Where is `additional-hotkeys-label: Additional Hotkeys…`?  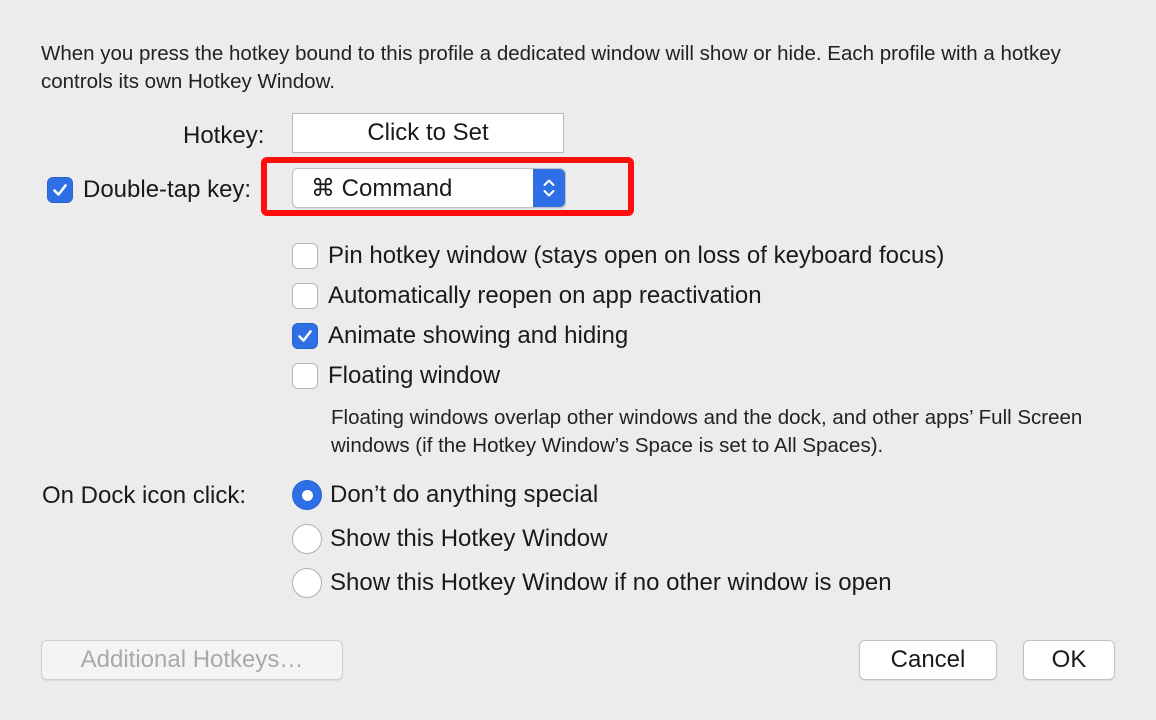 additional-hotkeys-label: Additional Hotkeys… is located at coordinates (192, 659).